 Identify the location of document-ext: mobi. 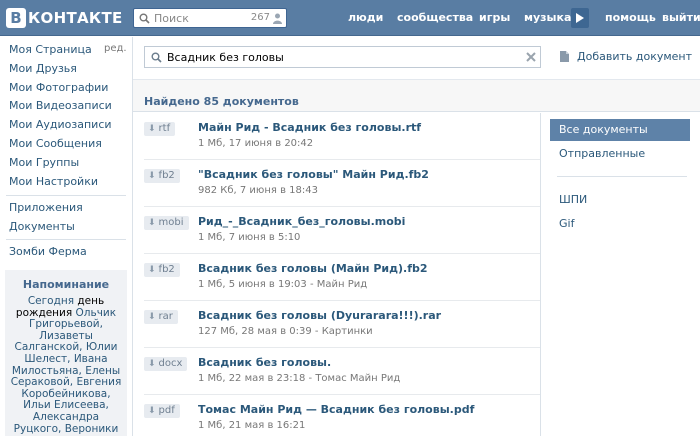
(171, 222).